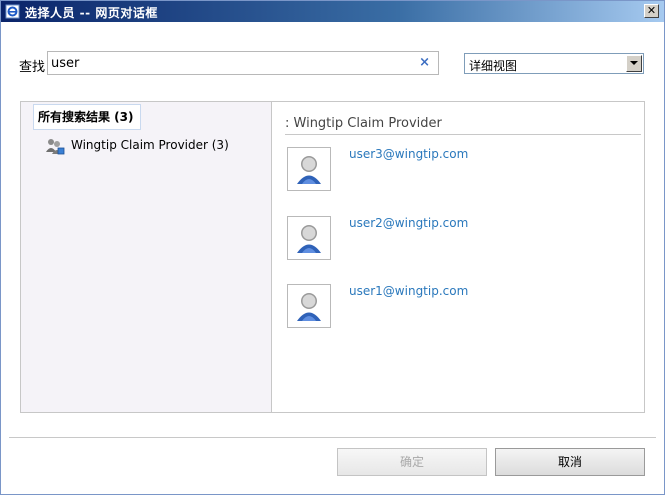 The image size is (665, 495). Describe the element at coordinates (332, 11) in the screenshot. I see `title-bar: 选择人员 -- 网页对话框 ✕` at that location.